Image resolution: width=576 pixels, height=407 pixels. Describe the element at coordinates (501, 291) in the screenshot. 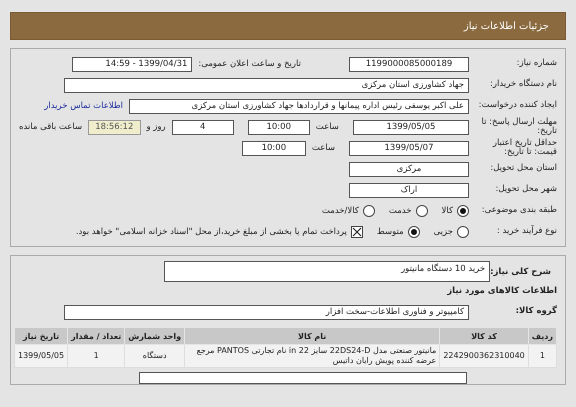

I see `section-heading: اطلاعات کالاهای مورد نیاز` at that location.